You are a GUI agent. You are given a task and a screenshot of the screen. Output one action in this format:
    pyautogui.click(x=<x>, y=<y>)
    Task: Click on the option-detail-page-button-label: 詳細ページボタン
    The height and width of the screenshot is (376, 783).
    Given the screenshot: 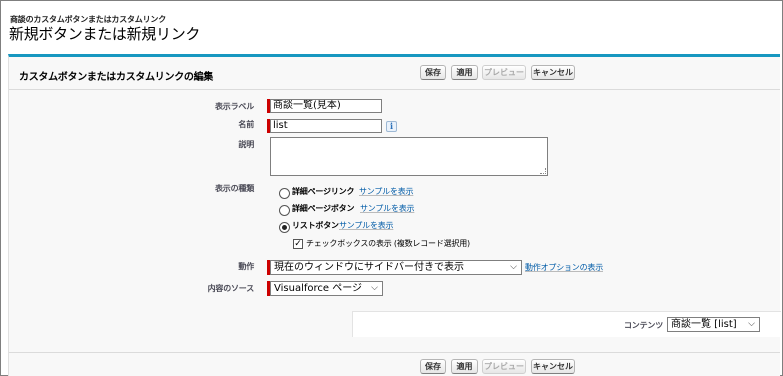 What is the action you would take?
    pyautogui.click(x=323, y=208)
    